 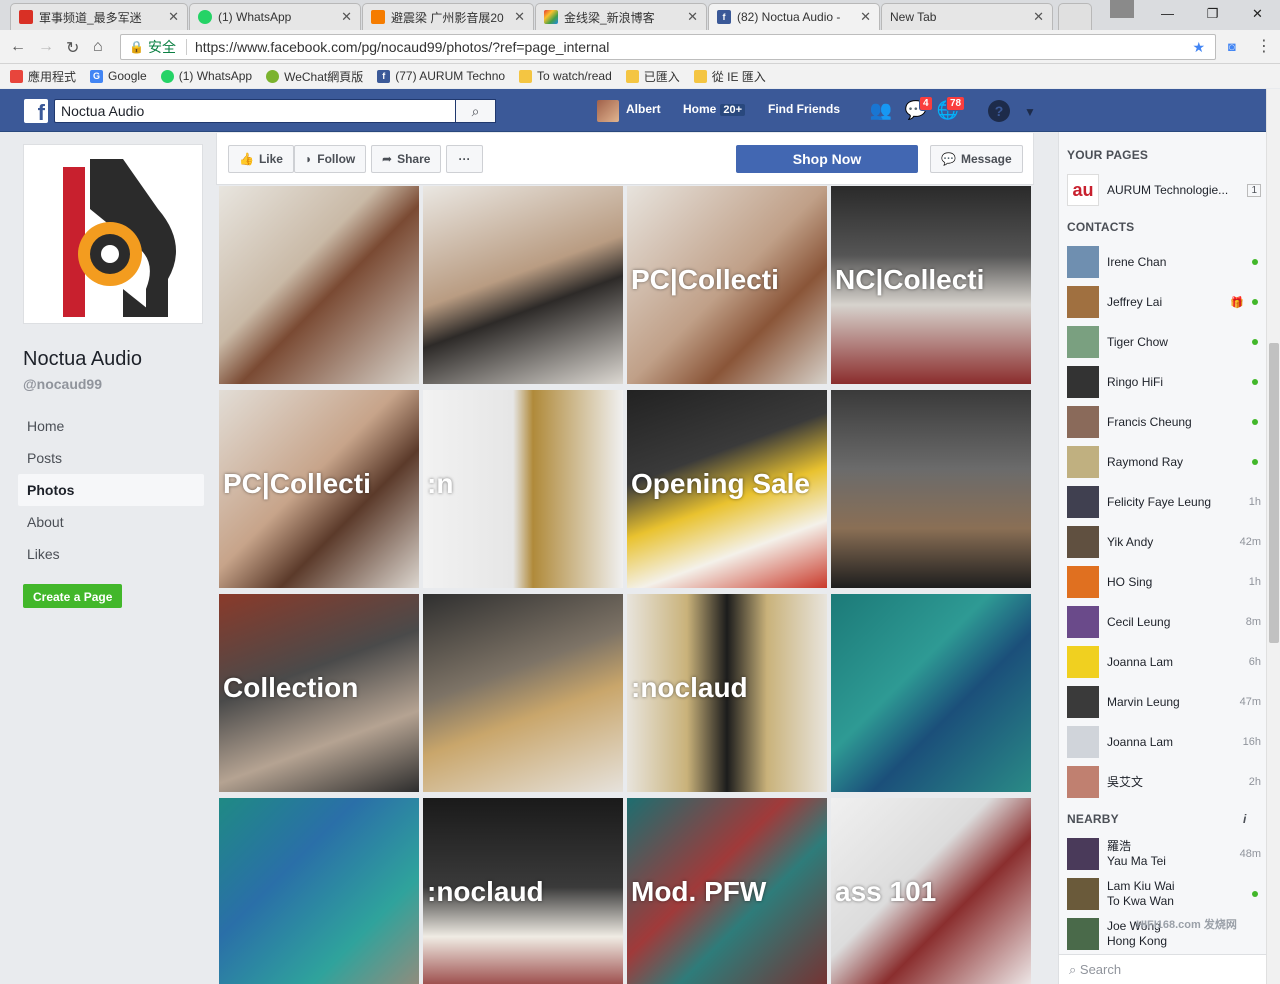 What do you see at coordinates (99, 16) in the screenshot?
I see `browser-tab-1: 軍事频道_最多军迷 ✕` at bounding box center [99, 16].